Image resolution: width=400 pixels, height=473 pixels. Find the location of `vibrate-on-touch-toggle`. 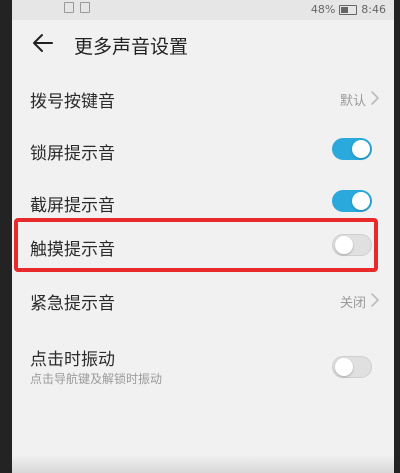

vibrate-on-touch-toggle is located at coordinates (352, 367).